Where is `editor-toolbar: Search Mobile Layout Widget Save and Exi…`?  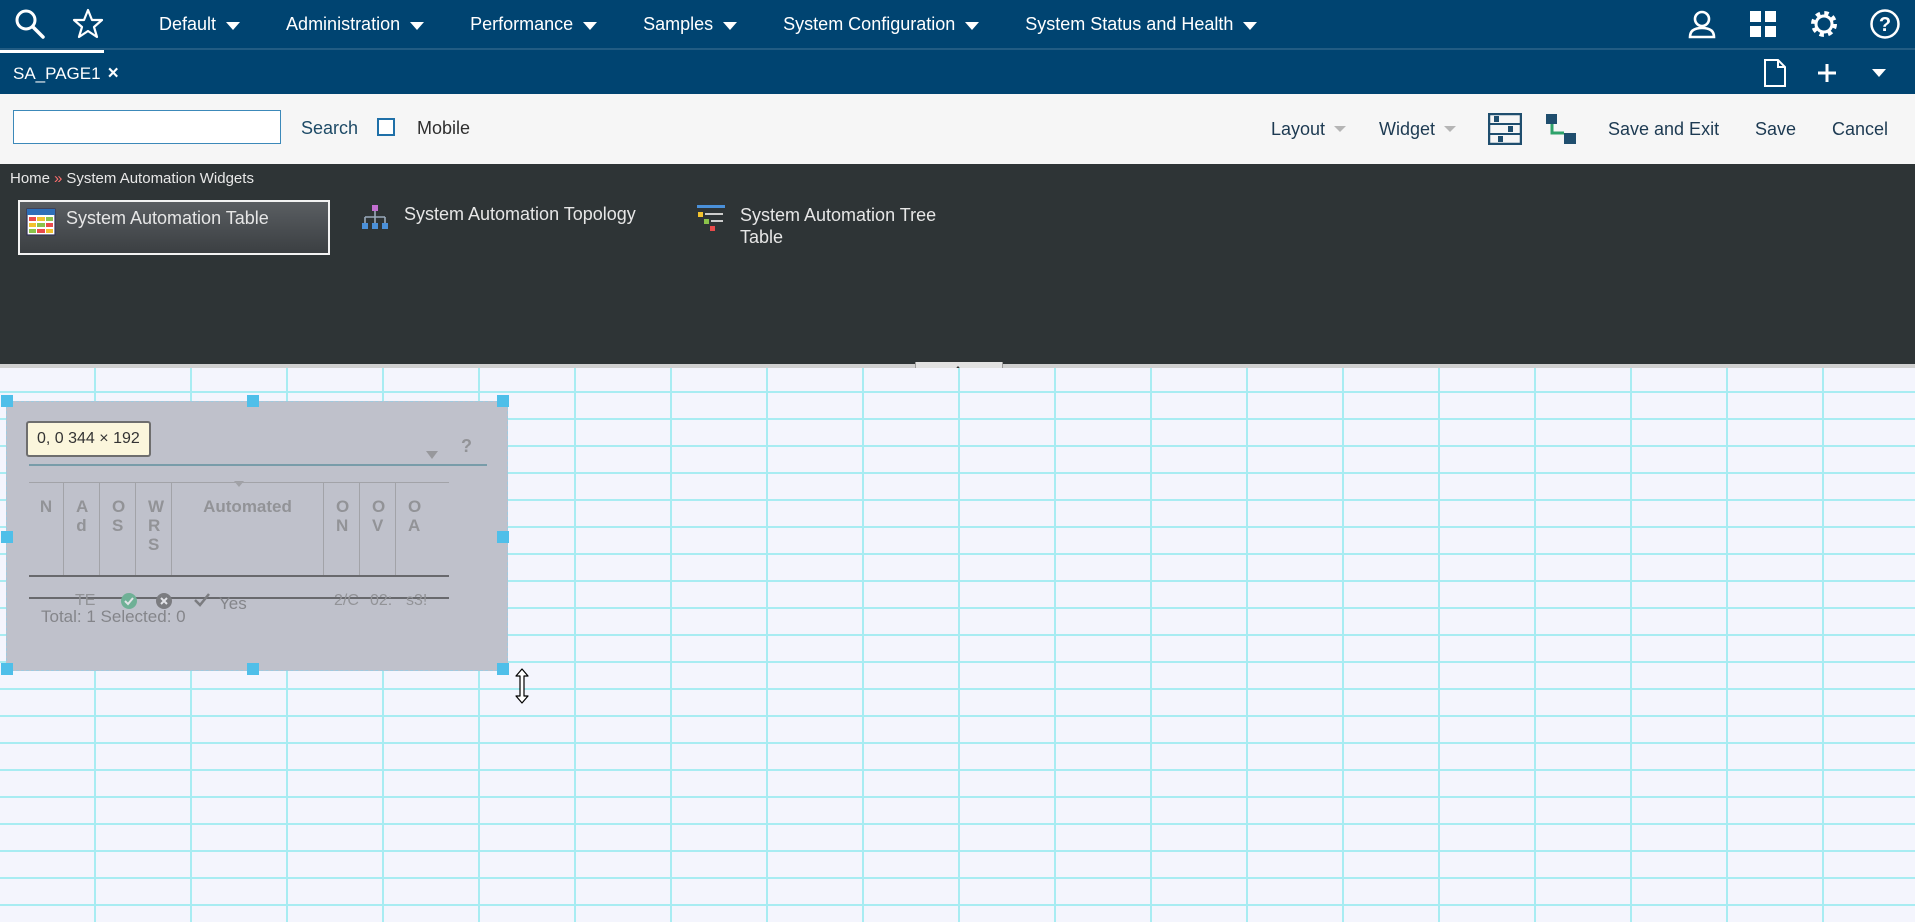 editor-toolbar: Search Mobile Layout Widget Save and Exi… is located at coordinates (957, 129).